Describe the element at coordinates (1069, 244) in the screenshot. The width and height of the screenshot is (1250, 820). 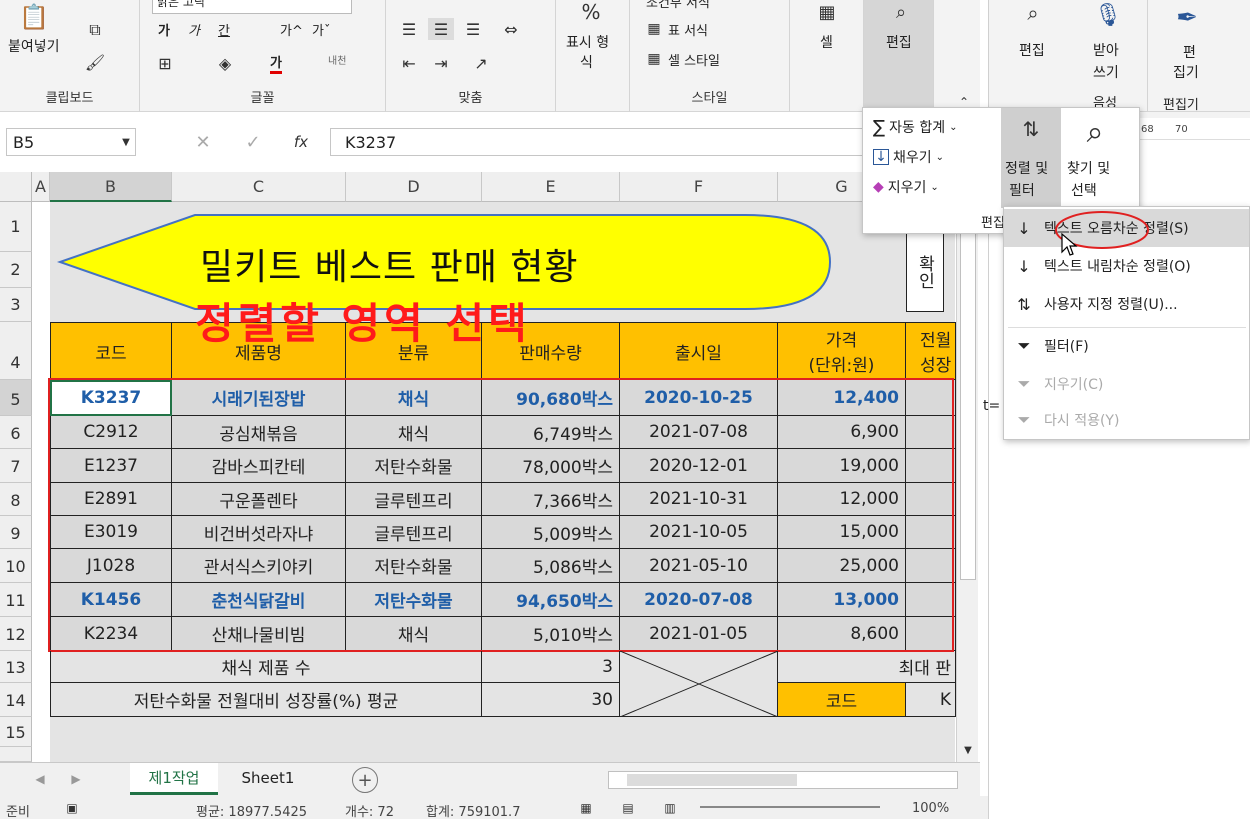
I see `mouse-cursor-icon` at that location.